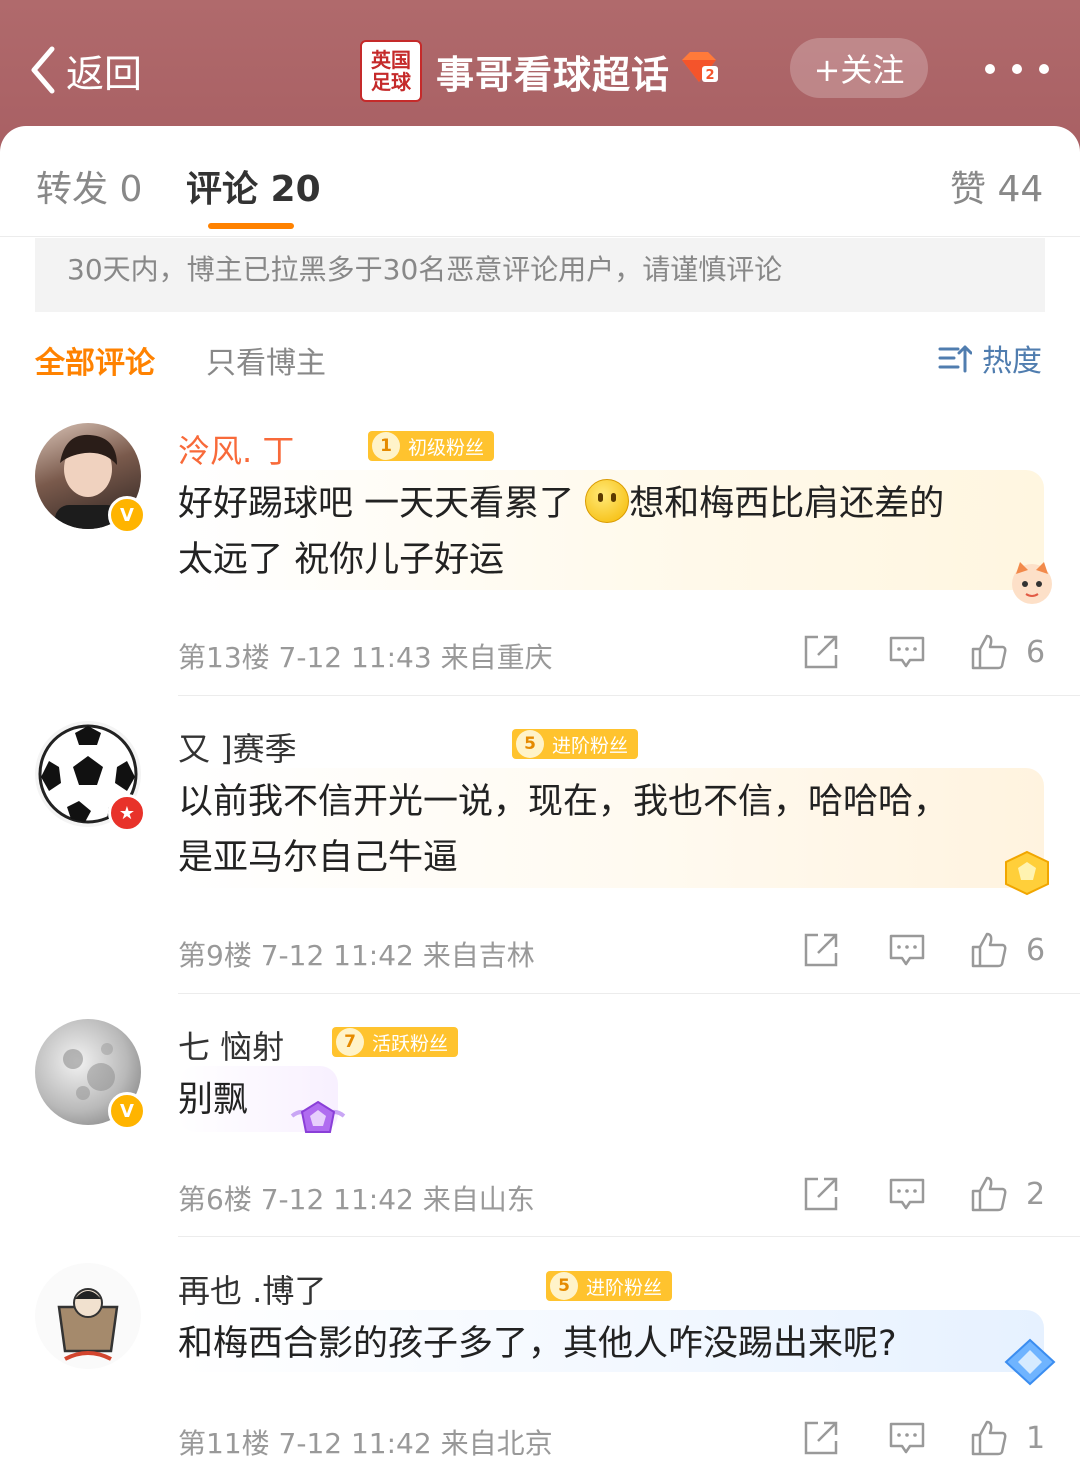 The height and width of the screenshot is (1482, 1080). I want to click on blocked-users-notice: 30天内，博主已拉黑多于30名恶意评论用户，请谨慎评论, so click(540, 275).